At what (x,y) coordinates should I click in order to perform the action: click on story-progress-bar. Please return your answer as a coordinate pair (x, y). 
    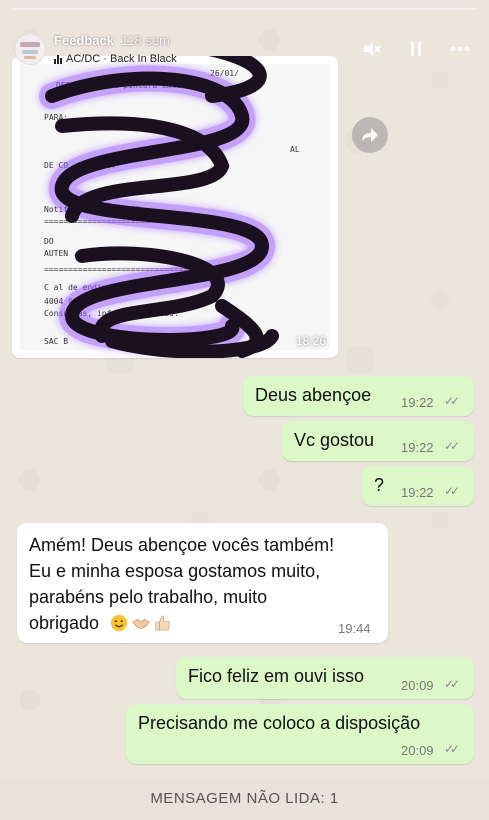
    Looking at the image, I should click on (244, 9).